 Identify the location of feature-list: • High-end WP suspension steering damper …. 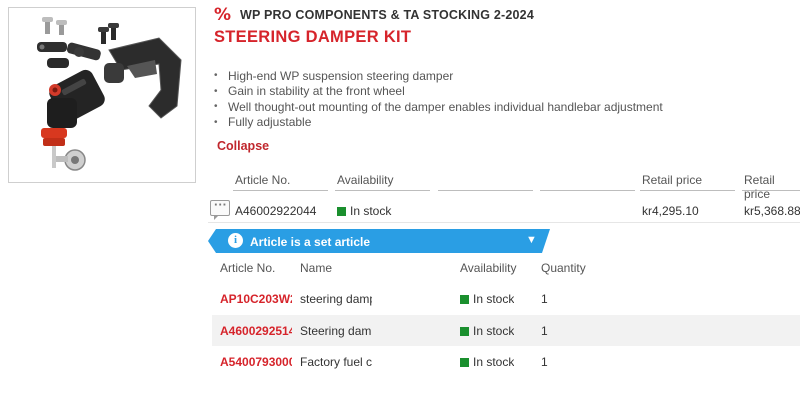
(438, 99).